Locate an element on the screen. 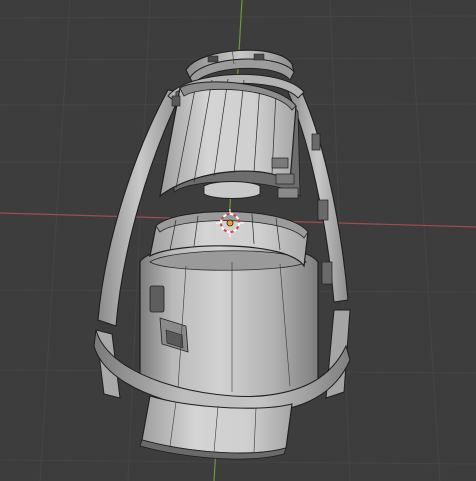 Image resolution: width=476 pixels, height=481 pixels. center-stub-mesh is located at coordinates (232, 190).